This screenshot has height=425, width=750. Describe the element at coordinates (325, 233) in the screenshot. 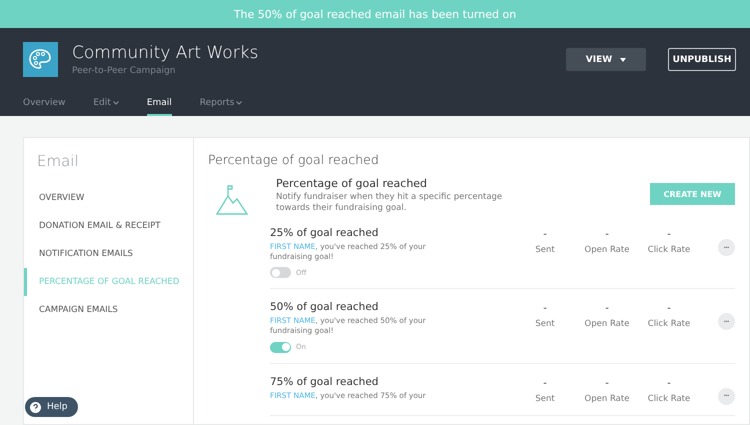

I see `email-title: 25% of goal reached` at that location.